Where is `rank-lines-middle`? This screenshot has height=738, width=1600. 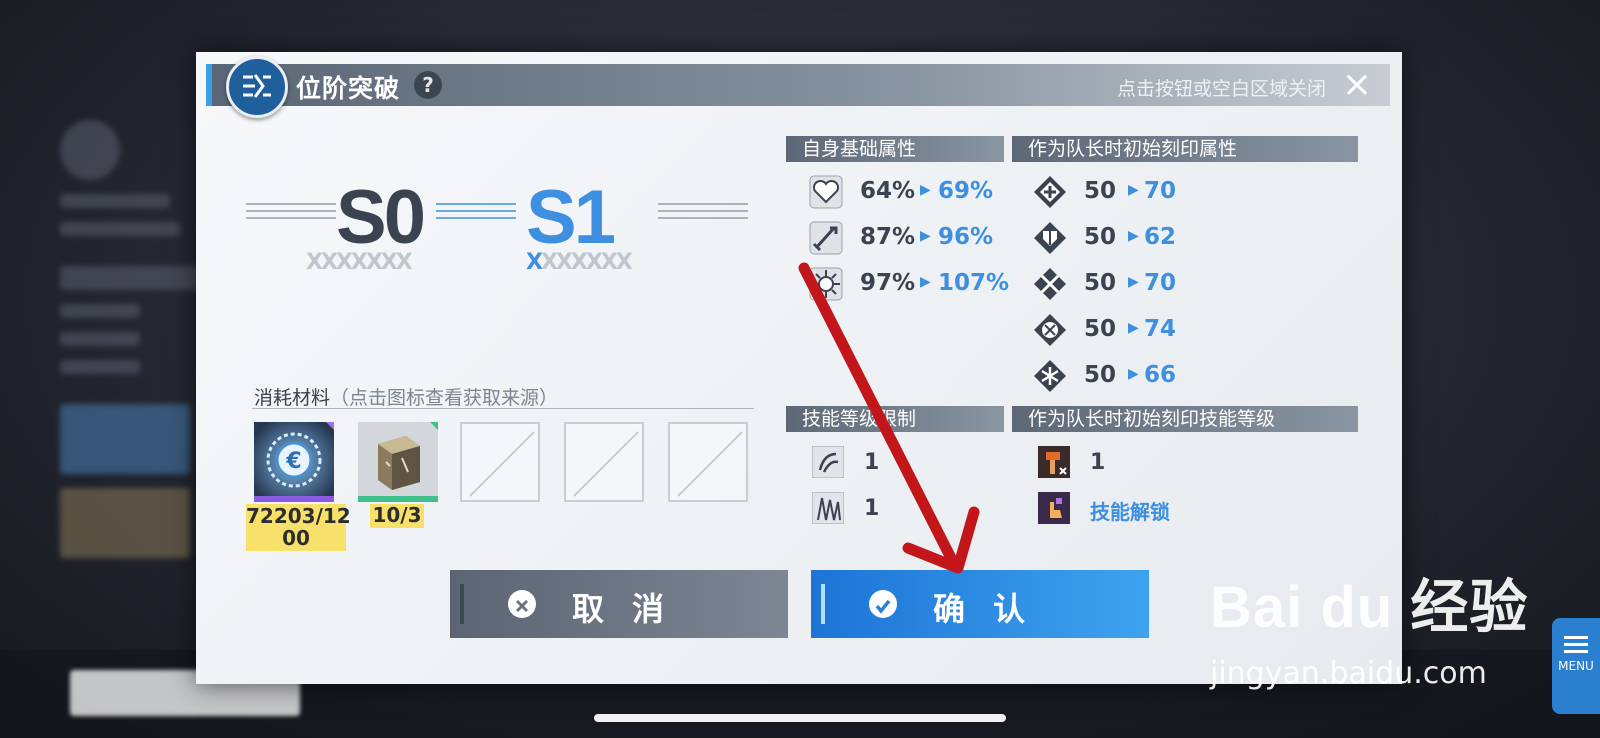
rank-lines-middle is located at coordinates (476, 213).